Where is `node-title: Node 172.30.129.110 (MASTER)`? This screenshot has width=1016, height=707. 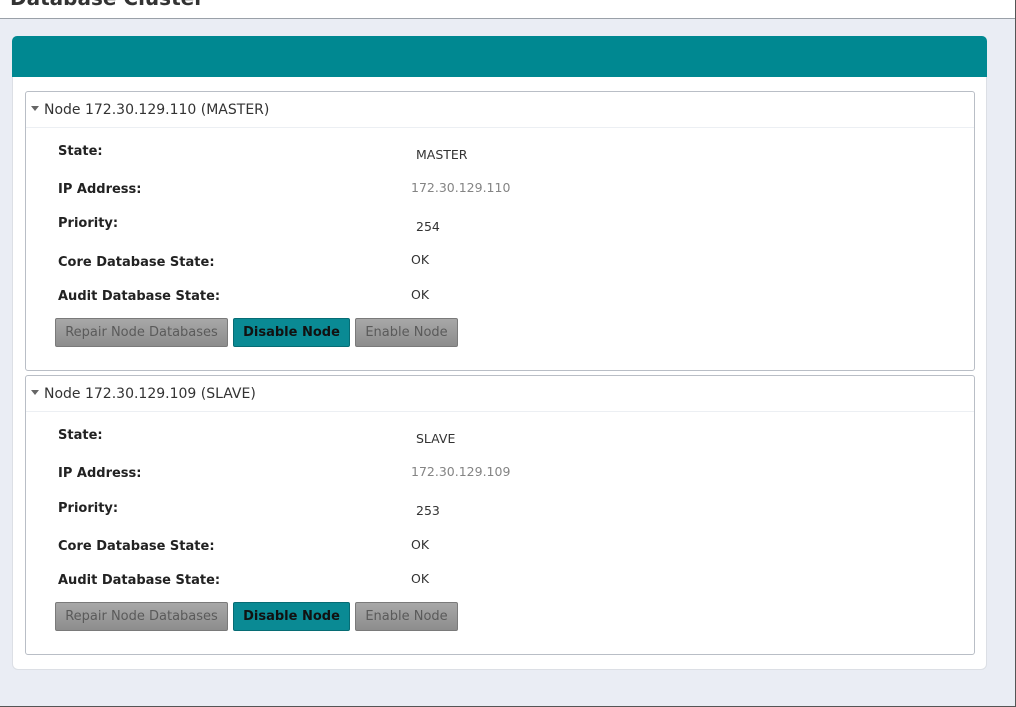 node-title: Node 172.30.129.110 (MASTER) is located at coordinates (157, 109).